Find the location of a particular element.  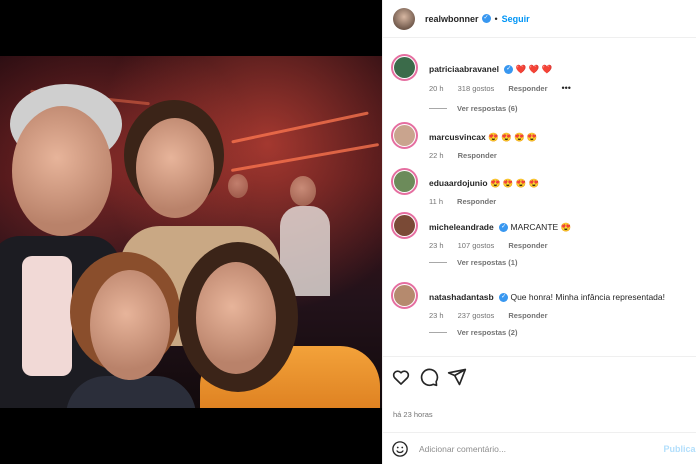

view-replies-label: Ver respostas (1) is located at coordinates (487, 262).